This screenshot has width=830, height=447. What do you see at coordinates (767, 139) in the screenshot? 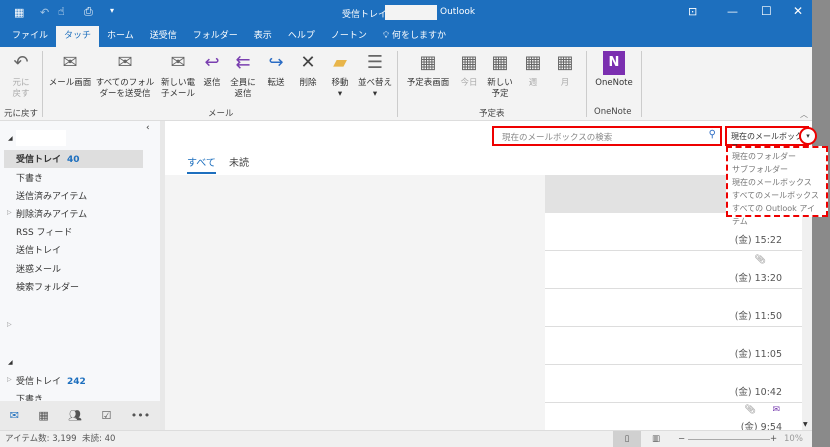
I see `search-scope-dropdown: 現在のメールボックス` at bounding box center [767, 139].